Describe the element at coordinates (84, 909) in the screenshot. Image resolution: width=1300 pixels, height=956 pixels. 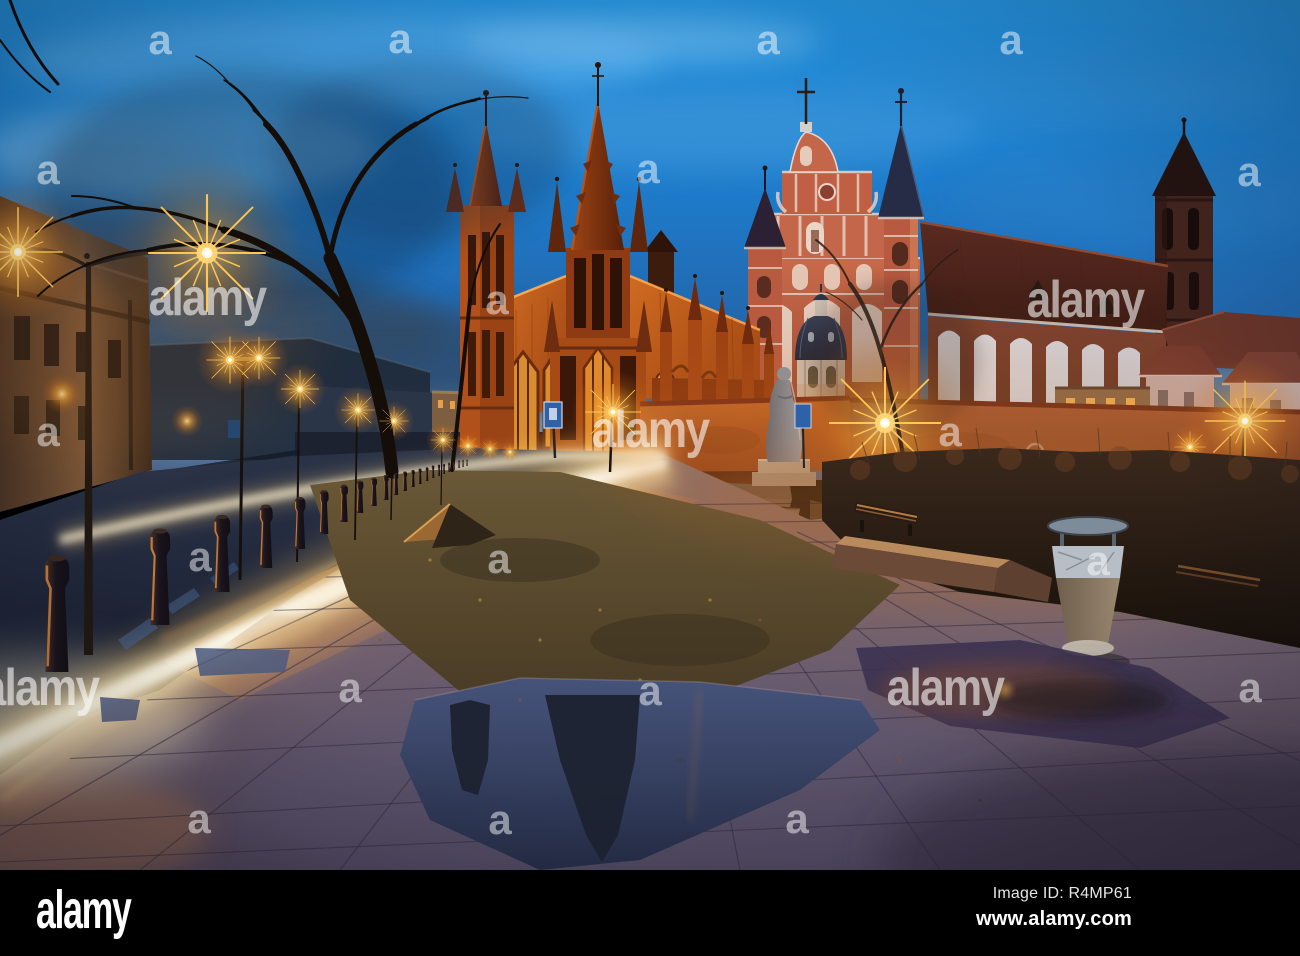
I see `alamy-logo: alamy` at that location.